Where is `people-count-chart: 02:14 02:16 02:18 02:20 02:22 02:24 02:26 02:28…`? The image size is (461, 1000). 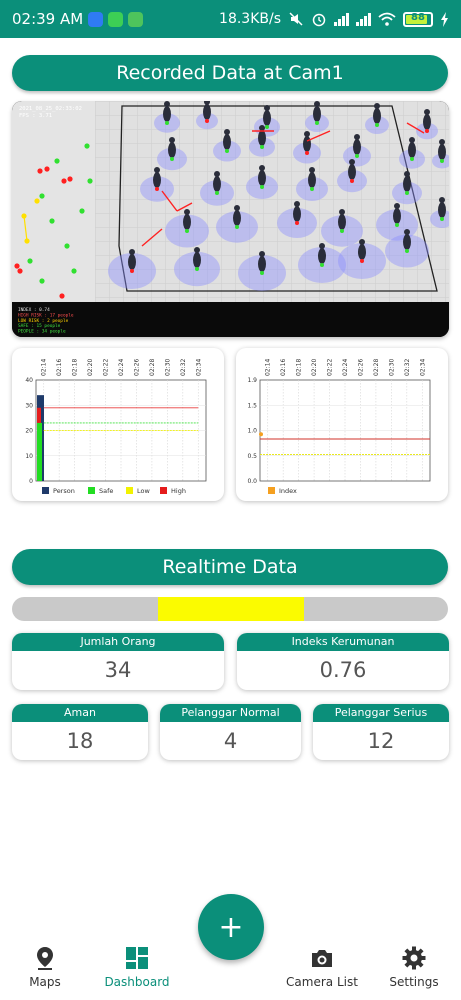
people-count-chart: 02:14 02:16 02:18 02:20 02:22 02:24 02:26 02:28… is located at coordinates (116, 427).